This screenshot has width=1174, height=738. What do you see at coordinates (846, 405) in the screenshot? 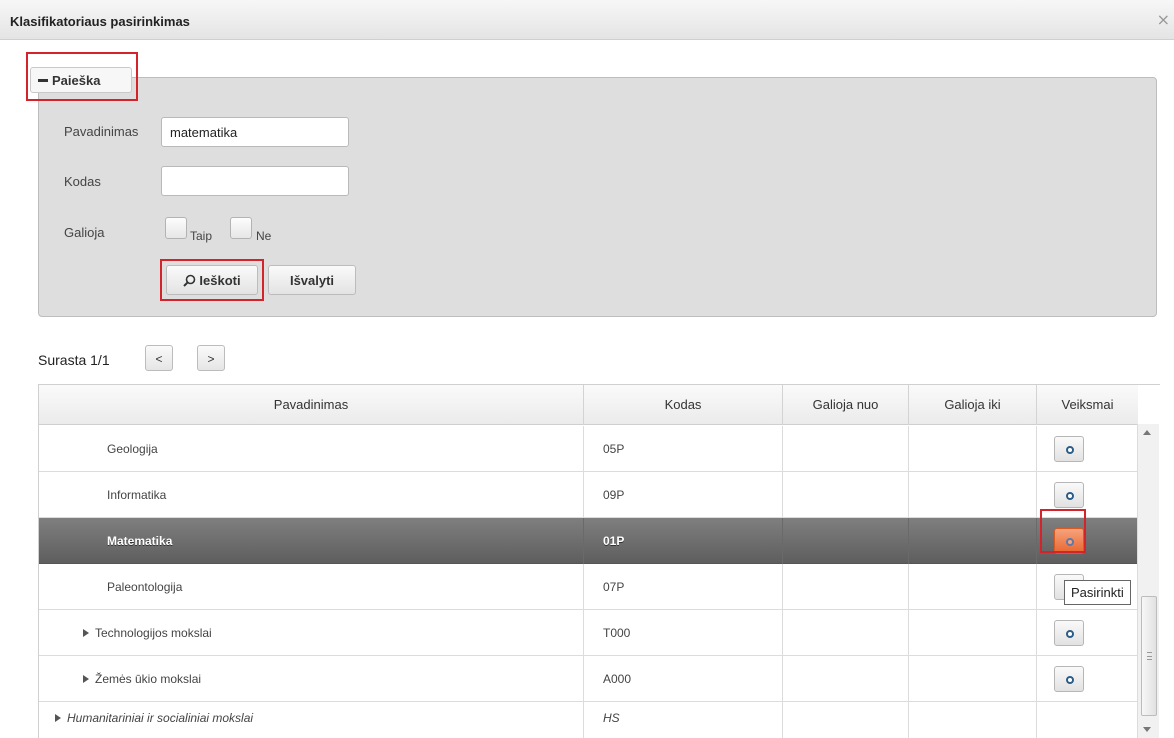
I see `header-valid-from: Galioja nuo` at bounding box center [846, 405].